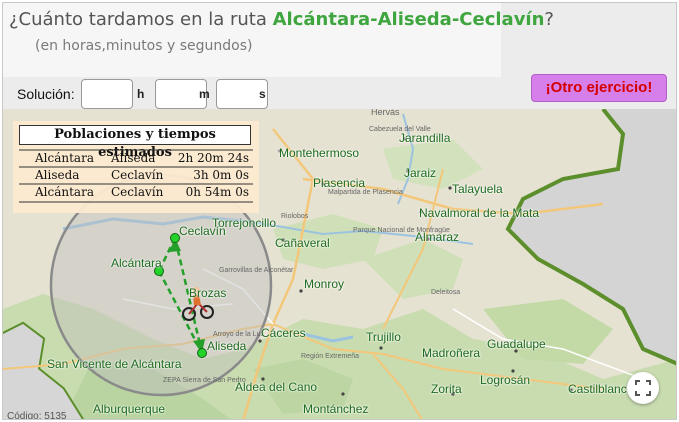 This screenshot has height=422, width=679. Describe the element at coordinates (505, 380) in the screenshot. I see `town-logrosan: Logrosán` at that location.